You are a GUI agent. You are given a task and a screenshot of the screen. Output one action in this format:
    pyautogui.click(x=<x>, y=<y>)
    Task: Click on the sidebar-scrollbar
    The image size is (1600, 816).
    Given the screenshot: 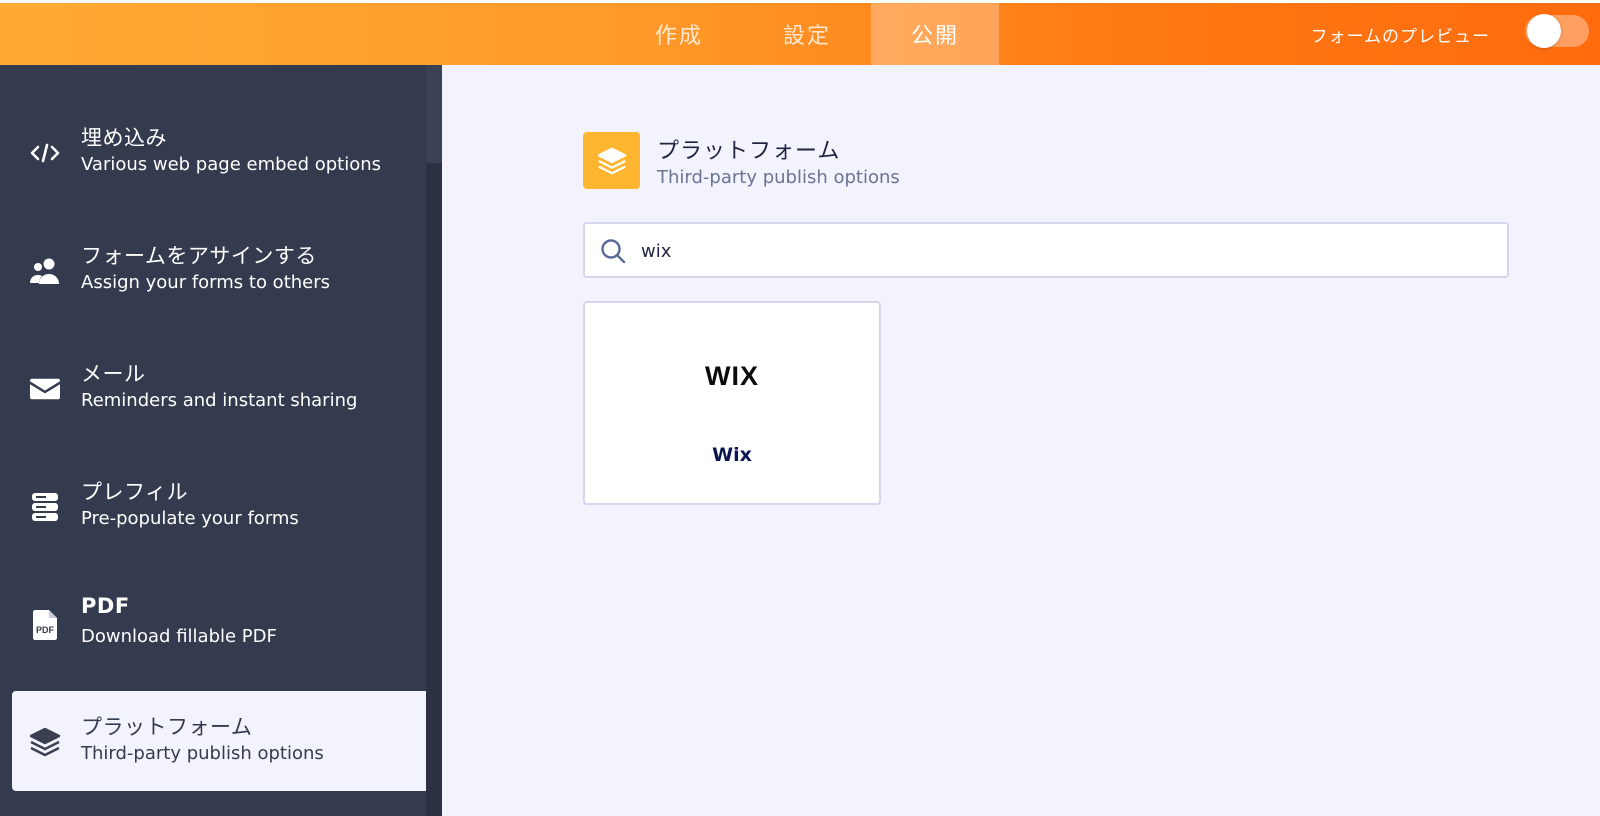 What is the action you would take?
    pyautogui.click(x=434, y=440)
    